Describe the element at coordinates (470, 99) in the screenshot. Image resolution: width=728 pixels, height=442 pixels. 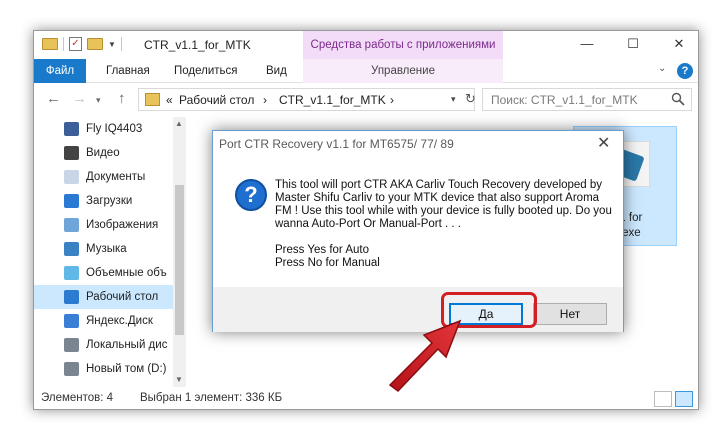
I see `refresh-icon: ↻` at that location.